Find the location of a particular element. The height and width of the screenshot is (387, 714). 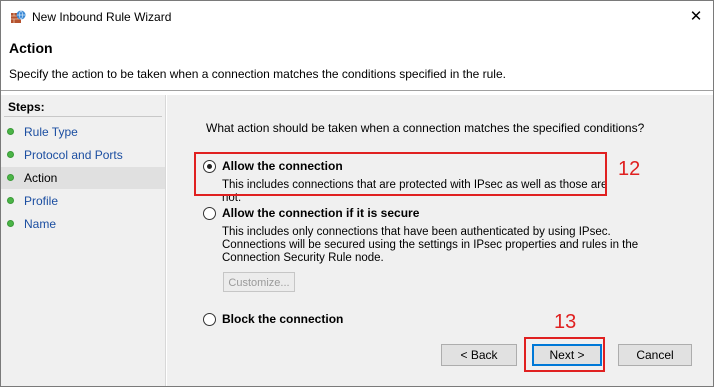

step-rule-type: Rule Type is located at coordinates (83, 132).